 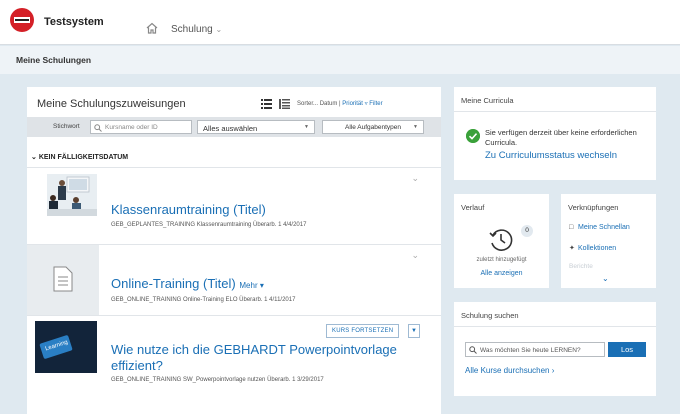 I want to click on view-toggle, so click(x=275, y=105).